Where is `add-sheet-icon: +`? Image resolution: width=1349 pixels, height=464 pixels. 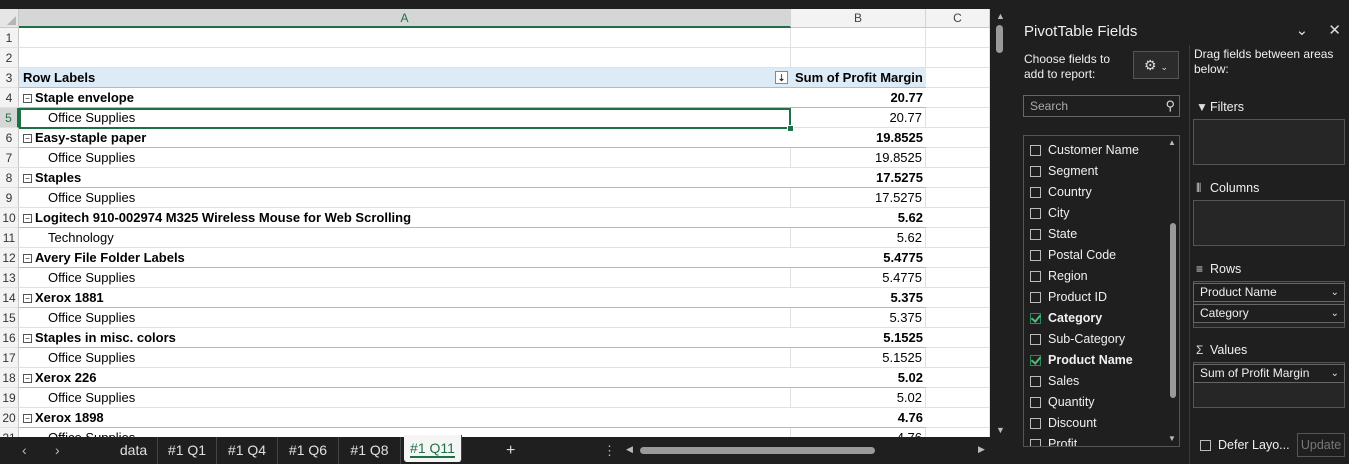 add-sheet-icon: + is located at coordinates (510, 450).